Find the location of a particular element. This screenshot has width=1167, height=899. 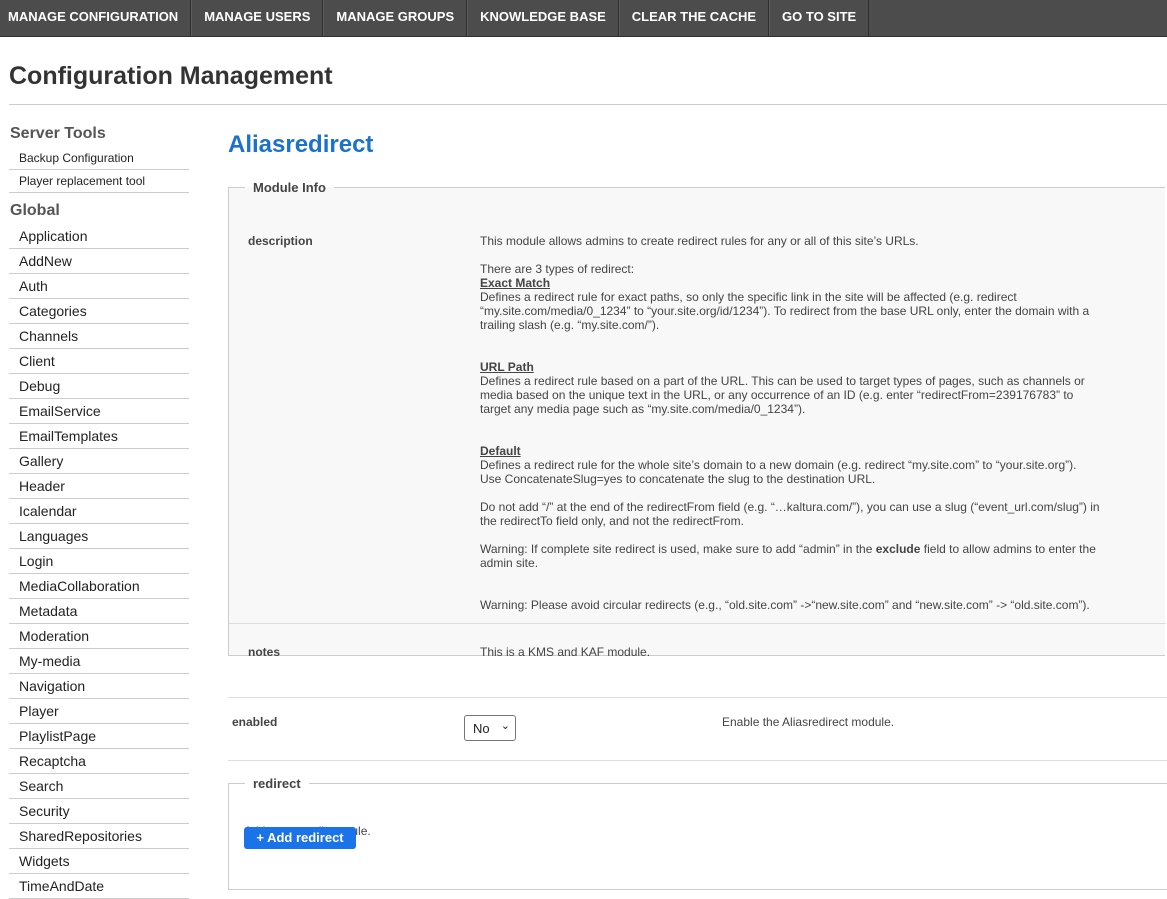

sidebar-item-navigation: Navigation is located at coordinates (99, 686).